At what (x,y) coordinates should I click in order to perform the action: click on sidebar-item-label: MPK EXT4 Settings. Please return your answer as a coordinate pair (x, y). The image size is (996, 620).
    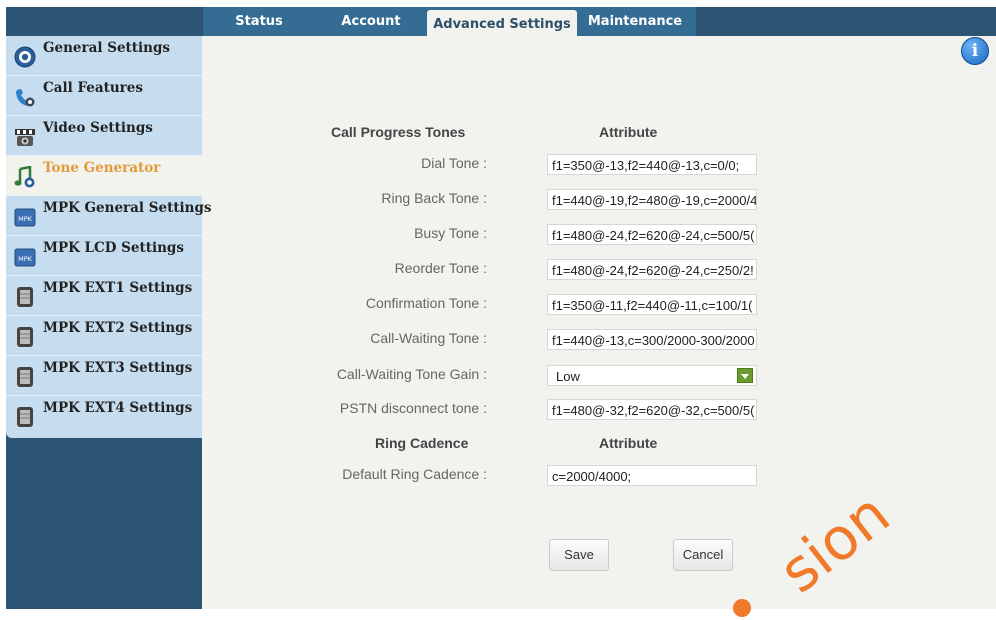
    Looking at the image, I should click on (118, 408).